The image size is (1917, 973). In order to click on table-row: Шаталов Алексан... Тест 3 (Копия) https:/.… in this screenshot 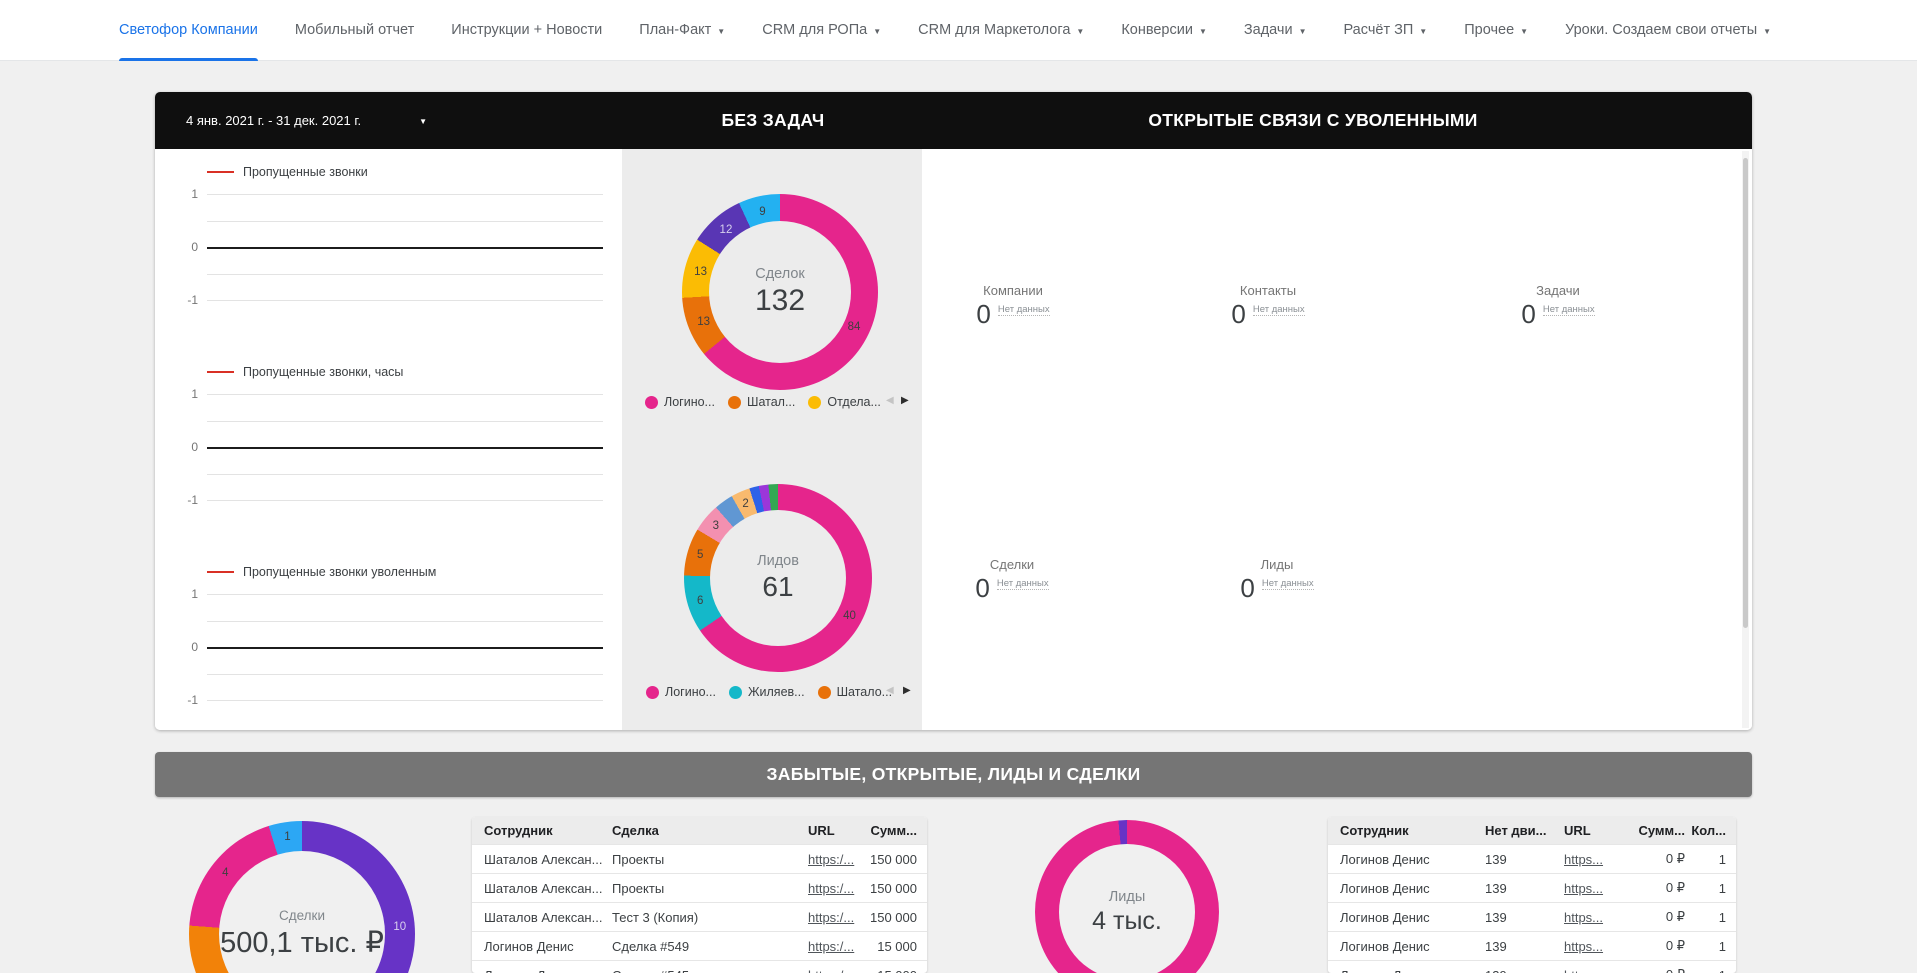, I will do `click(699, 916)`.